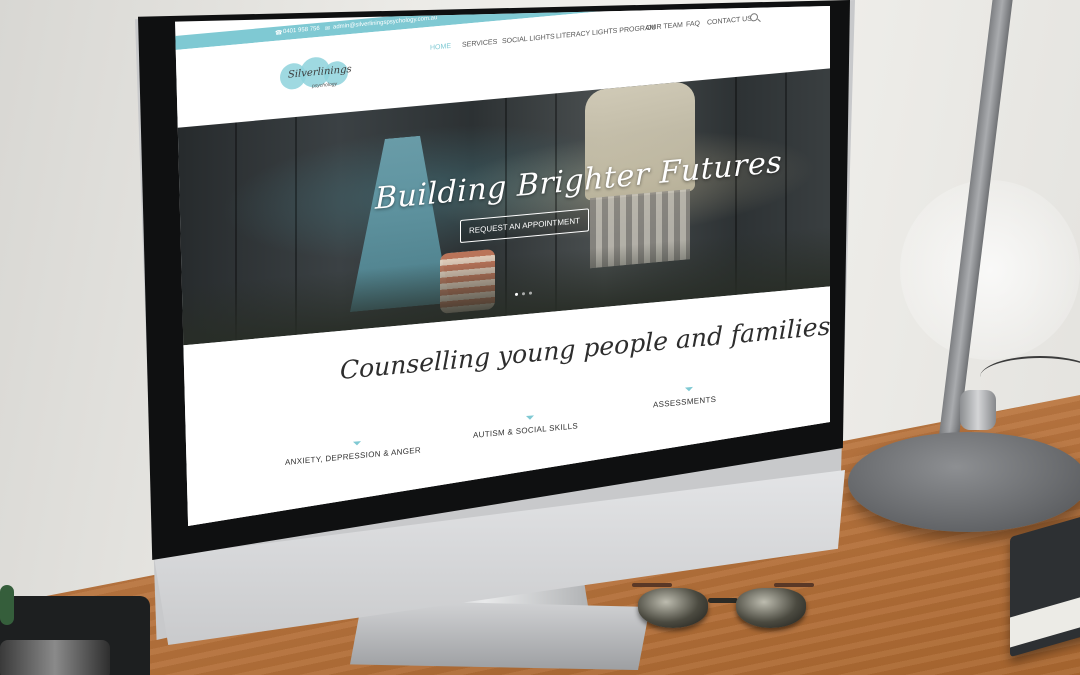  I want to click on site-logo: Silverlinings psychology, so click(316, 75).